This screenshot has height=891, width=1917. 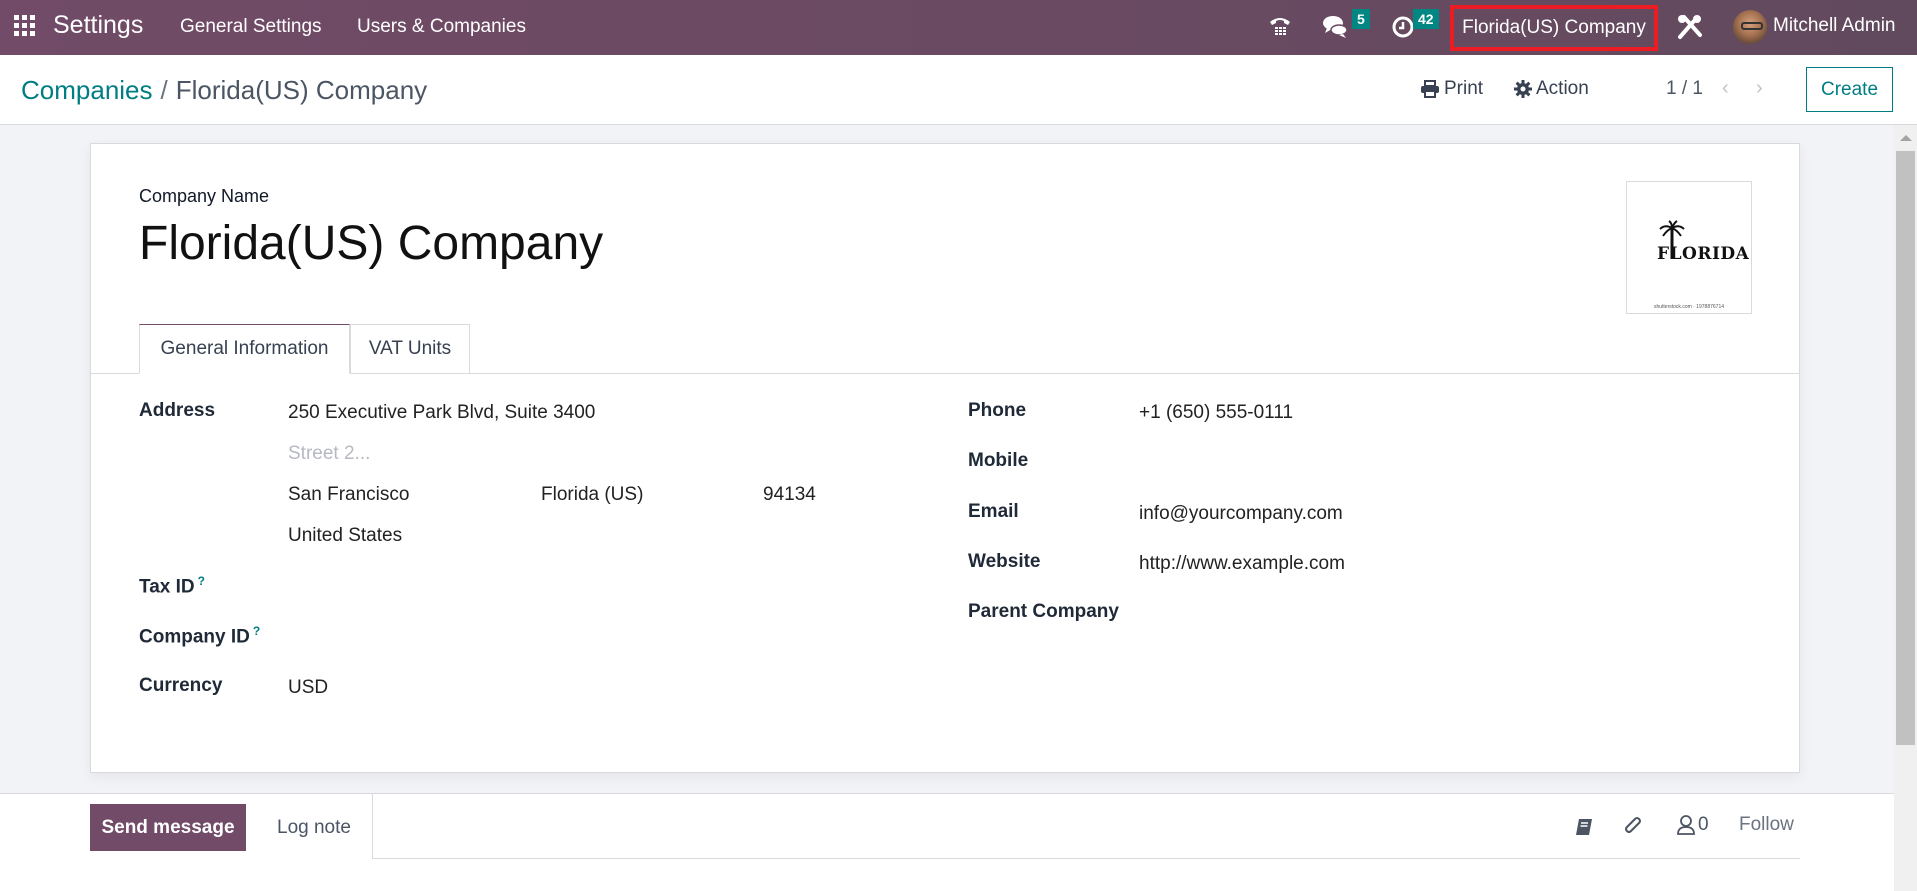 I want to click on website-field: http://www.example.com, so click(x=1242, y=564).